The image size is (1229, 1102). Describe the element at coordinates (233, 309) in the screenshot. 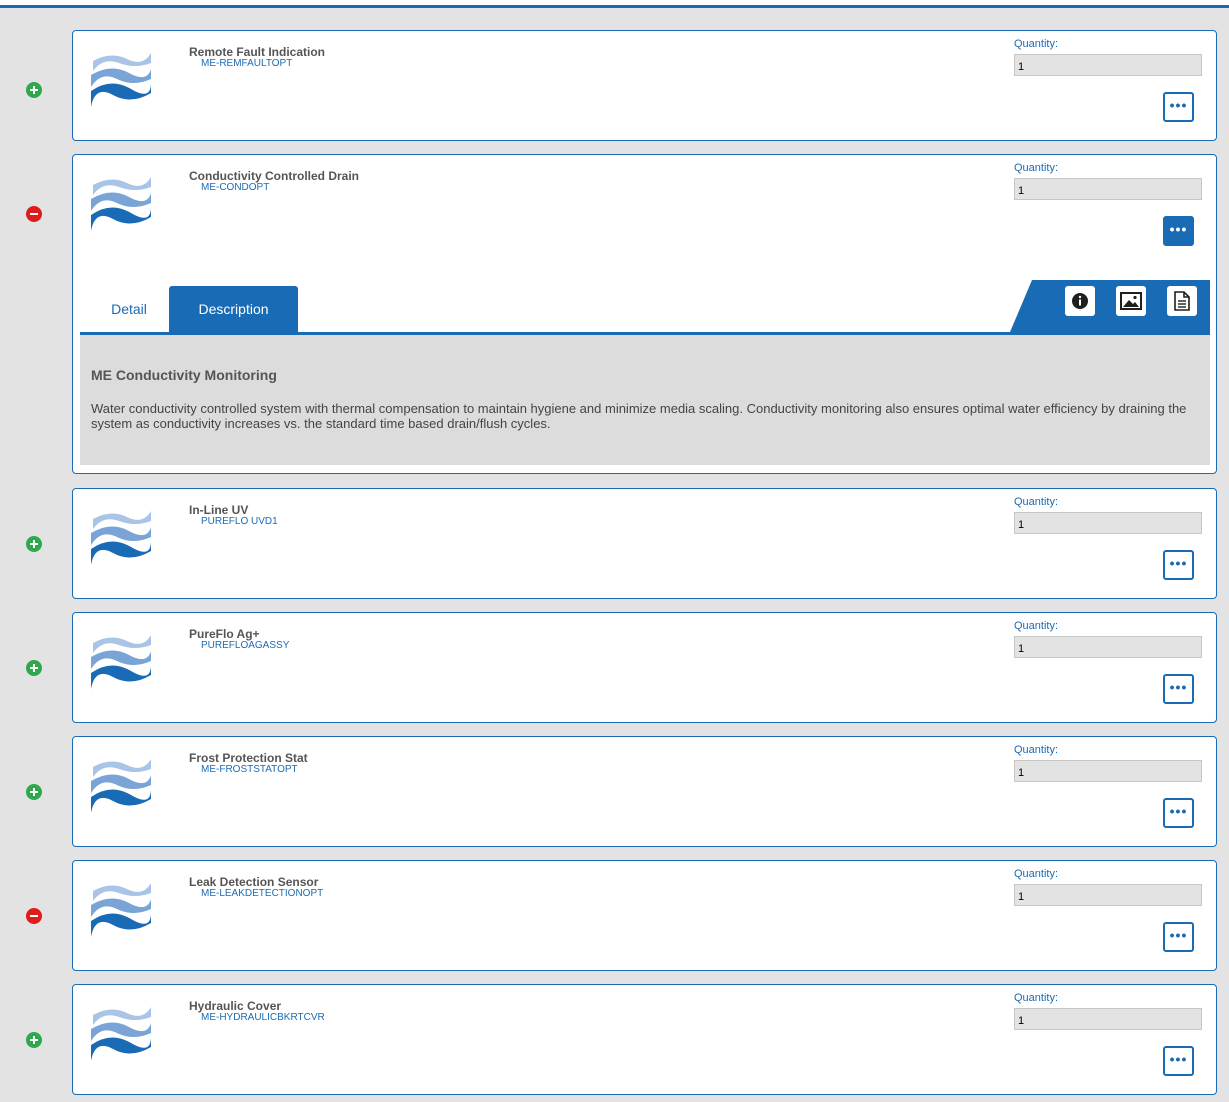

I see `tab-description: Description` at that location.